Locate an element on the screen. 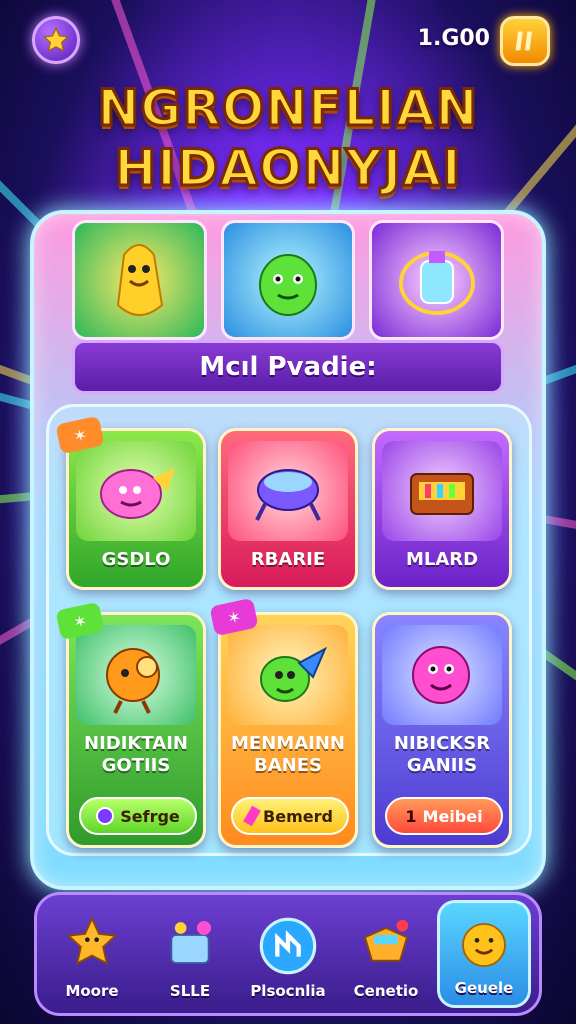  star-creature-icon is located at coordinates (92, 940).